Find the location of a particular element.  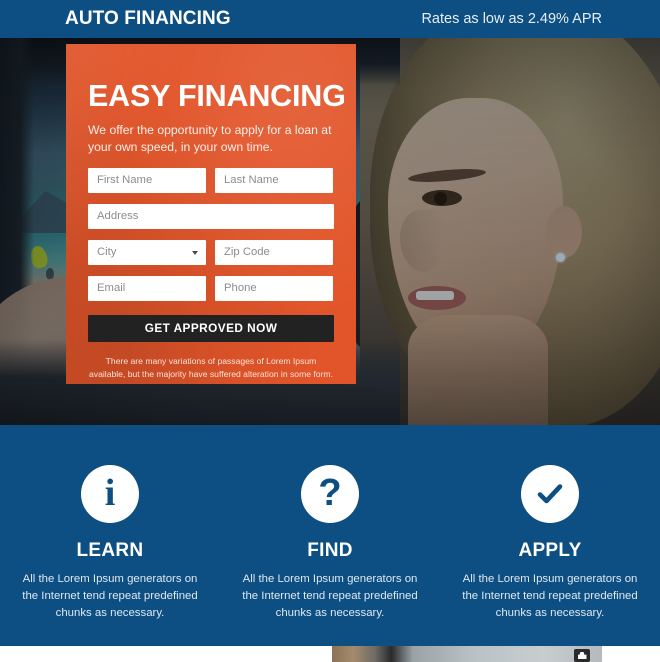

info-icon: i is located at coordinates (110, 494).